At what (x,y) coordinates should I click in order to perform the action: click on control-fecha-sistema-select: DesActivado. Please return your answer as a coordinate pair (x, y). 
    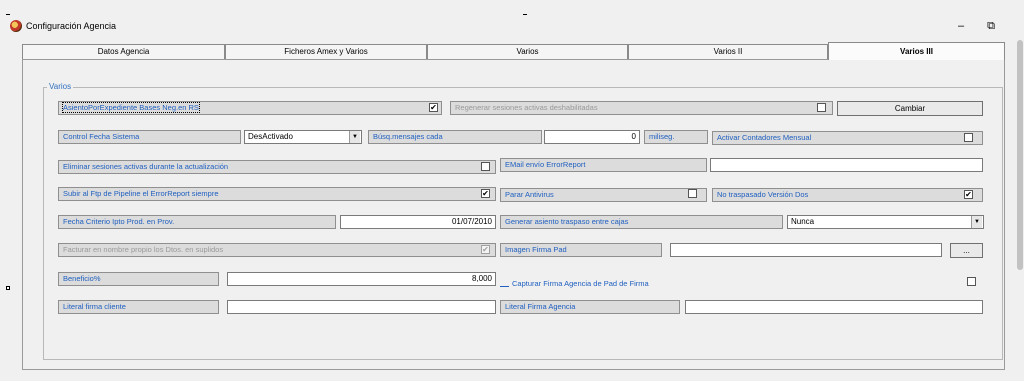
    Looking at the image, I should click on (303, 137).